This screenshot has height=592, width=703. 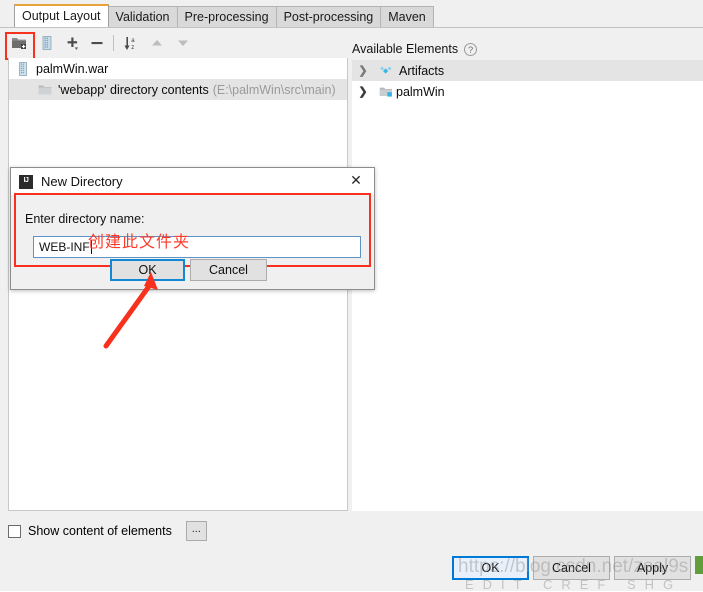 What do you see at coordinates (23, 69) in the screenshot?
I see `archive-icon` at bounding box center [23, 69].